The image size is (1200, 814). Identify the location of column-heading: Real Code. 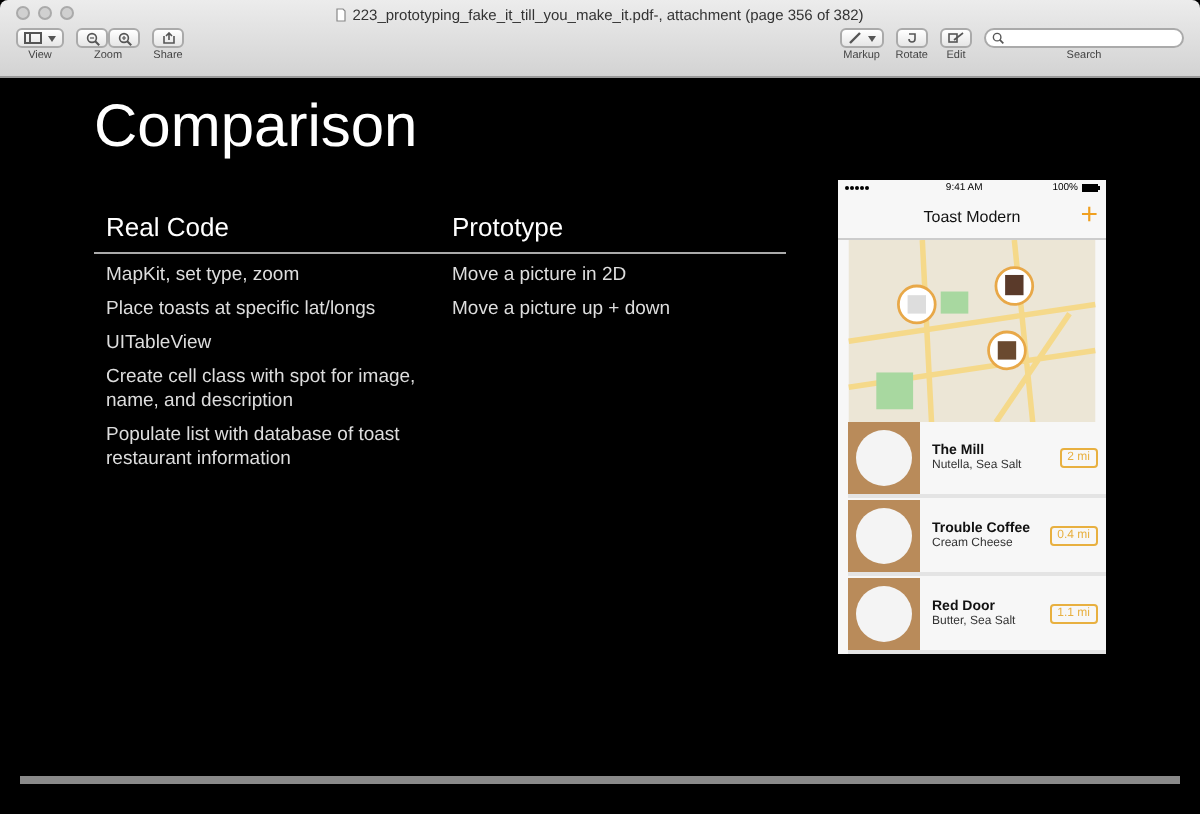
(168, 227).